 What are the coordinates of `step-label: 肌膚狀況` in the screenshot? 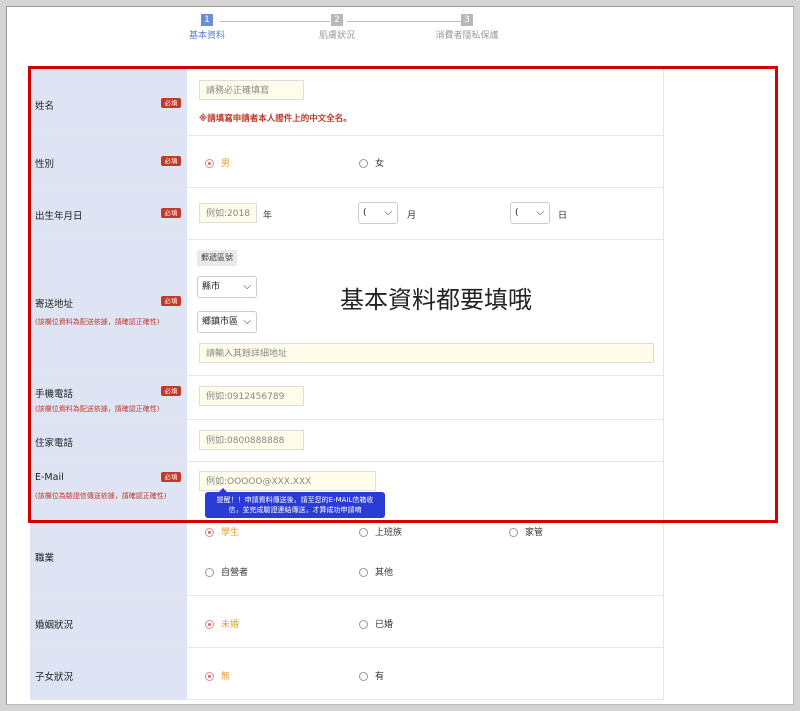 It's located at (336, 36).